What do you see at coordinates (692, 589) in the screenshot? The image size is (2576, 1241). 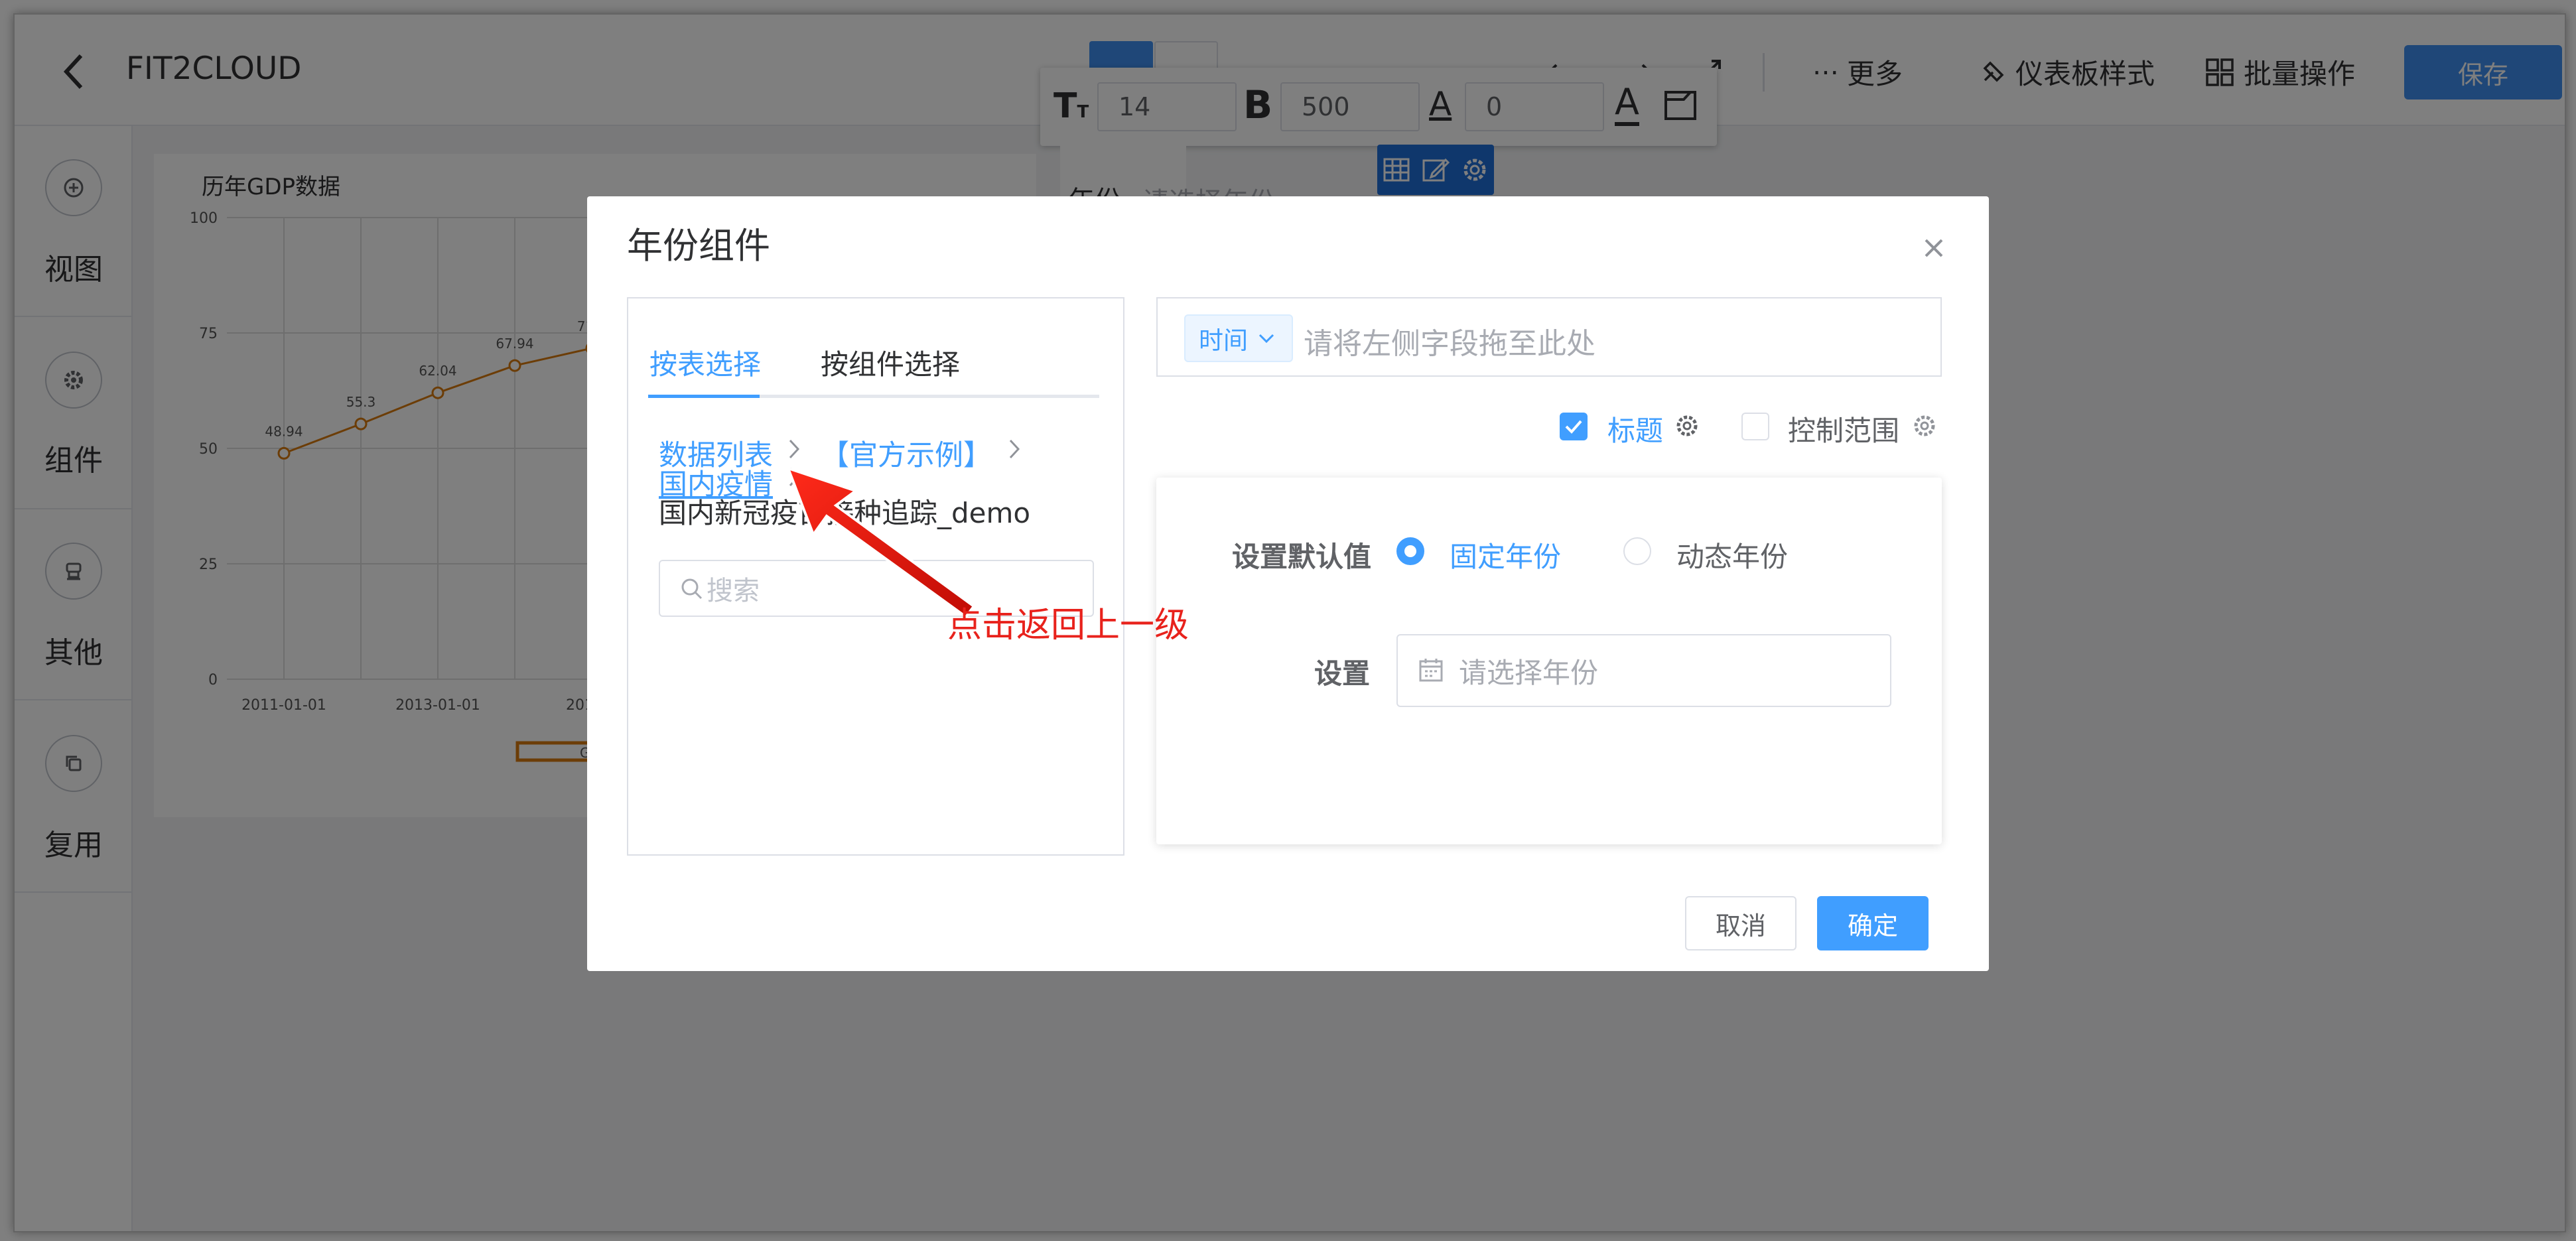 I see `search-icon` at bounding box center [692, 589].